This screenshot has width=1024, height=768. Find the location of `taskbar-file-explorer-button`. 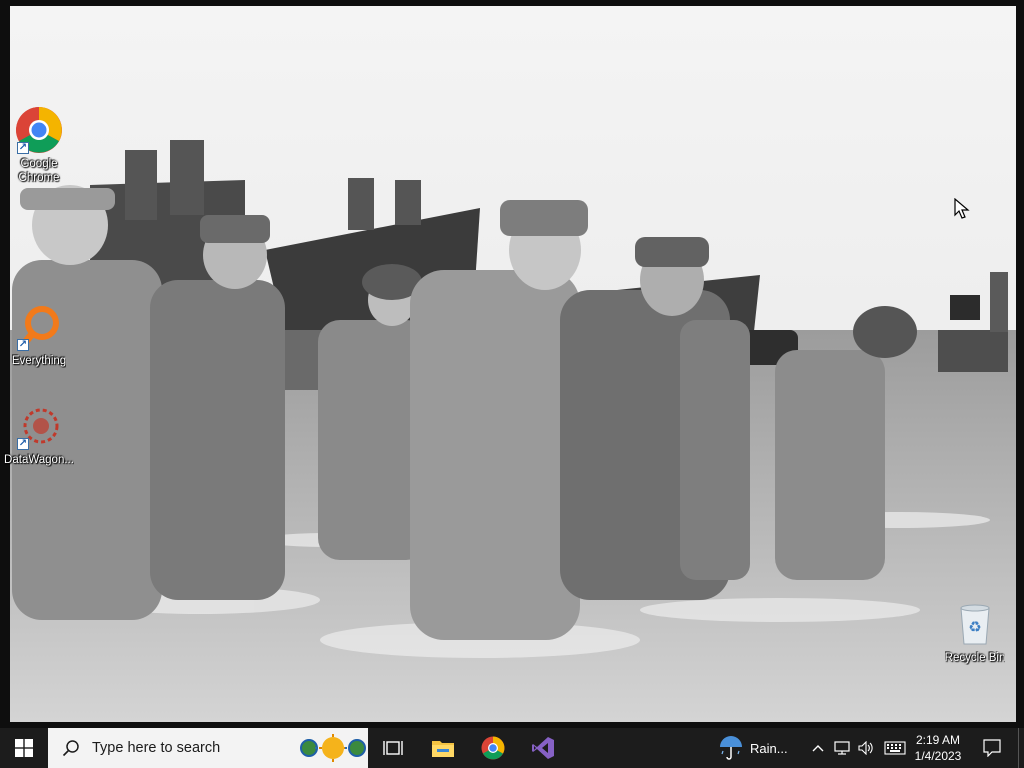

taskbar-file-explorer-button is located at coordinates (443, 748).